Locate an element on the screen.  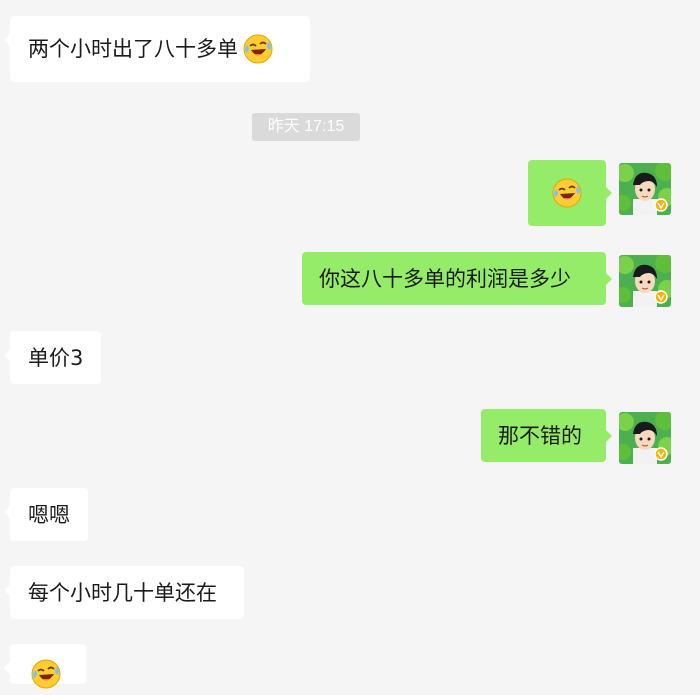
message-text: 每个小时几十单还在 is located at coordinates (122, 592).